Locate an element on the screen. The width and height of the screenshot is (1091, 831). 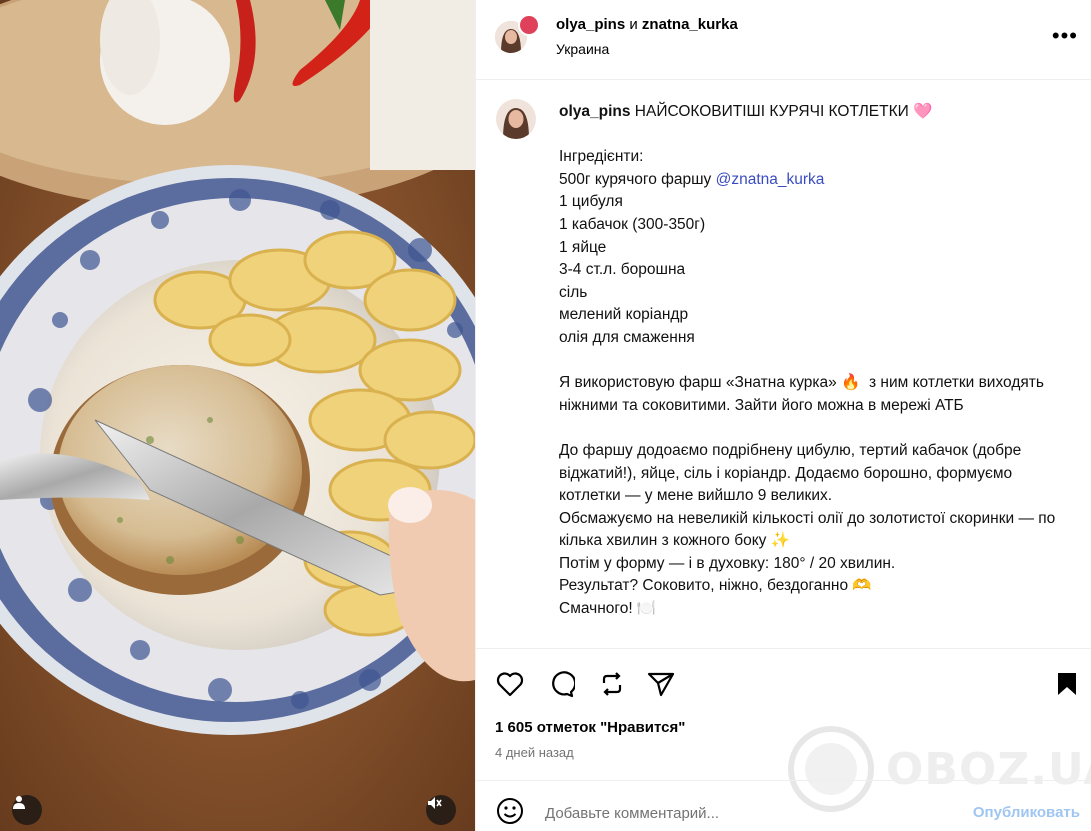
header-usernames: olya_pins и znatna_kurka is located at coordinates (647, 24).